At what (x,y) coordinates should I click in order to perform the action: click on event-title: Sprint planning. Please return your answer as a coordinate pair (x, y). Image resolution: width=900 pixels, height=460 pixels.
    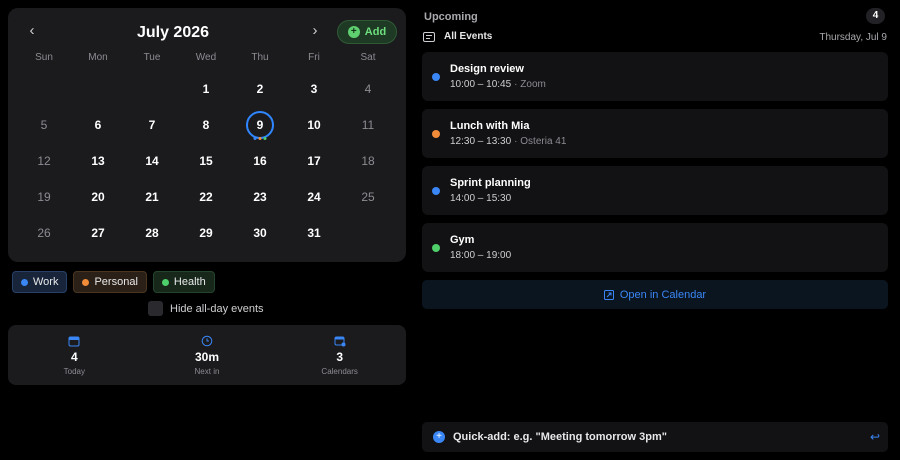
    Looking at the image, I should click on (490, 183).